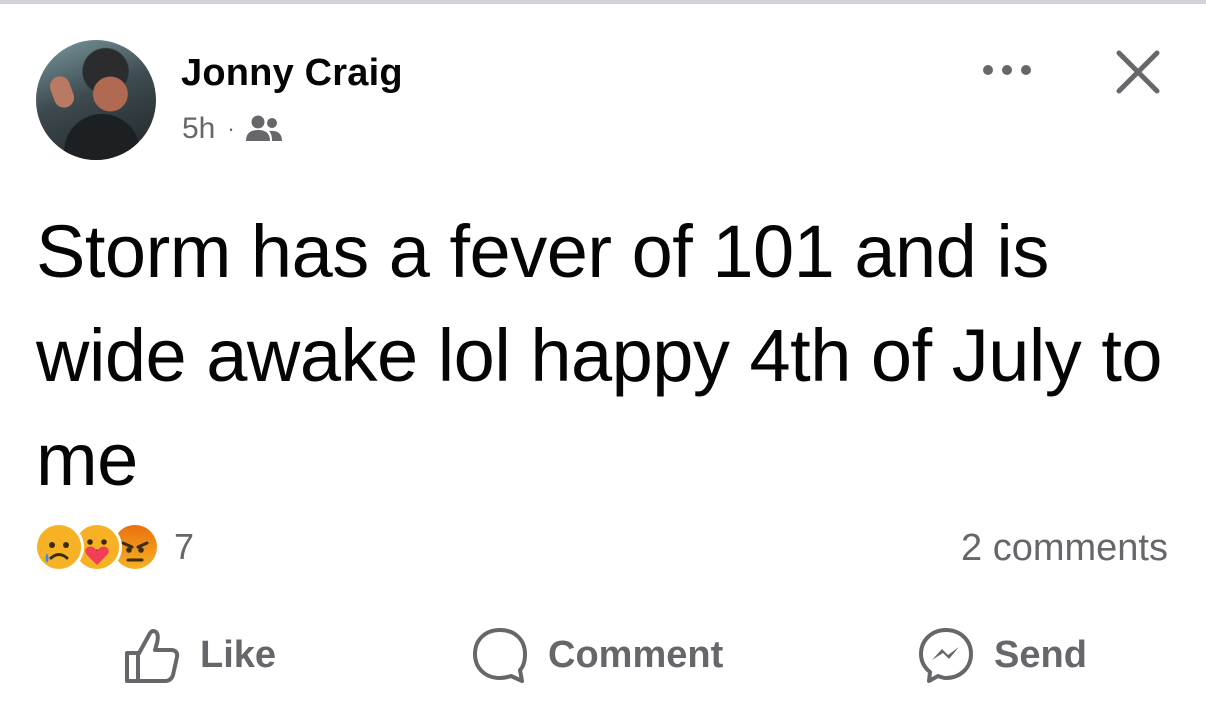 This screenshot has height=711, width=1206. I want to click on thumbs-up-icon, so click(152, 656).